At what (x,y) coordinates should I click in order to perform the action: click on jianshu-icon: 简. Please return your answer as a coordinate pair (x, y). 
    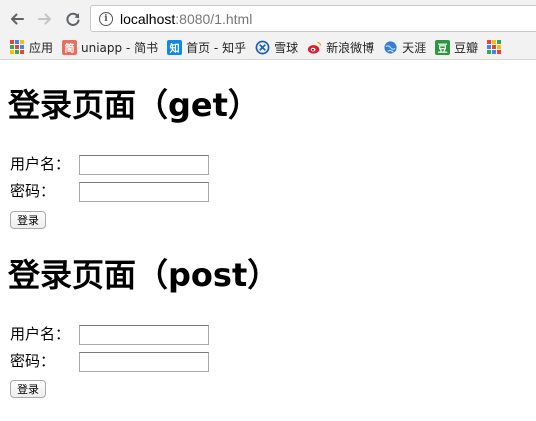
    Looking at the image, I should click on (70, 47).